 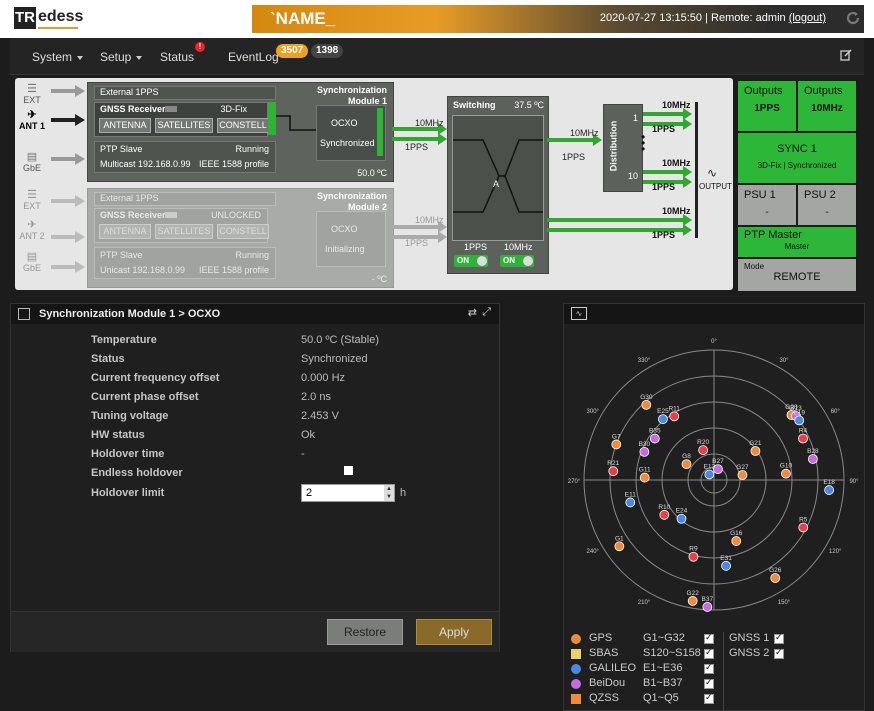 I want to click on module2-antenna-button: ANTENNA, so click(x=125, y=231).